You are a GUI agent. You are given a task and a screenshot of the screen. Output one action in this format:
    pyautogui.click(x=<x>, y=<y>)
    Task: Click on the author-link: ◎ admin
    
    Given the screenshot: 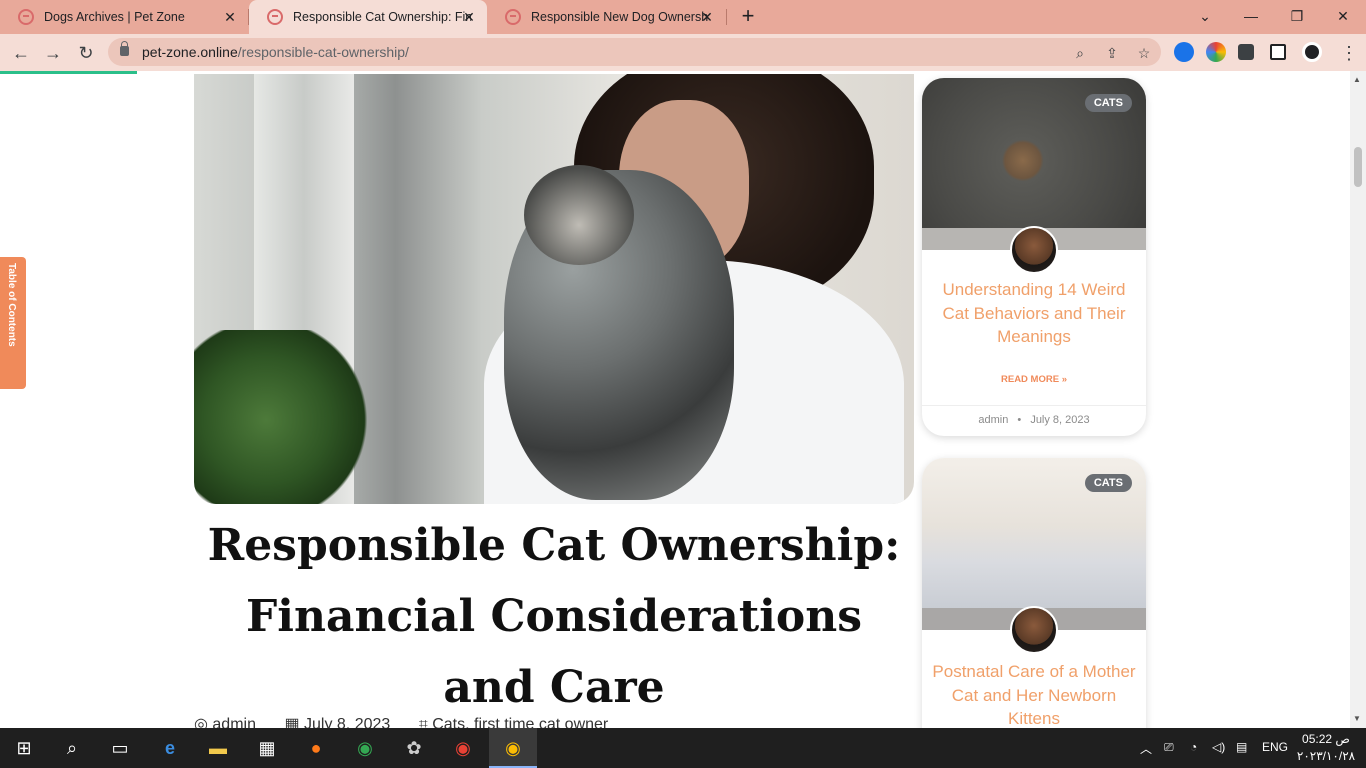 What is the action you would take?
    pyautogui.click(x=231, y=722)
    